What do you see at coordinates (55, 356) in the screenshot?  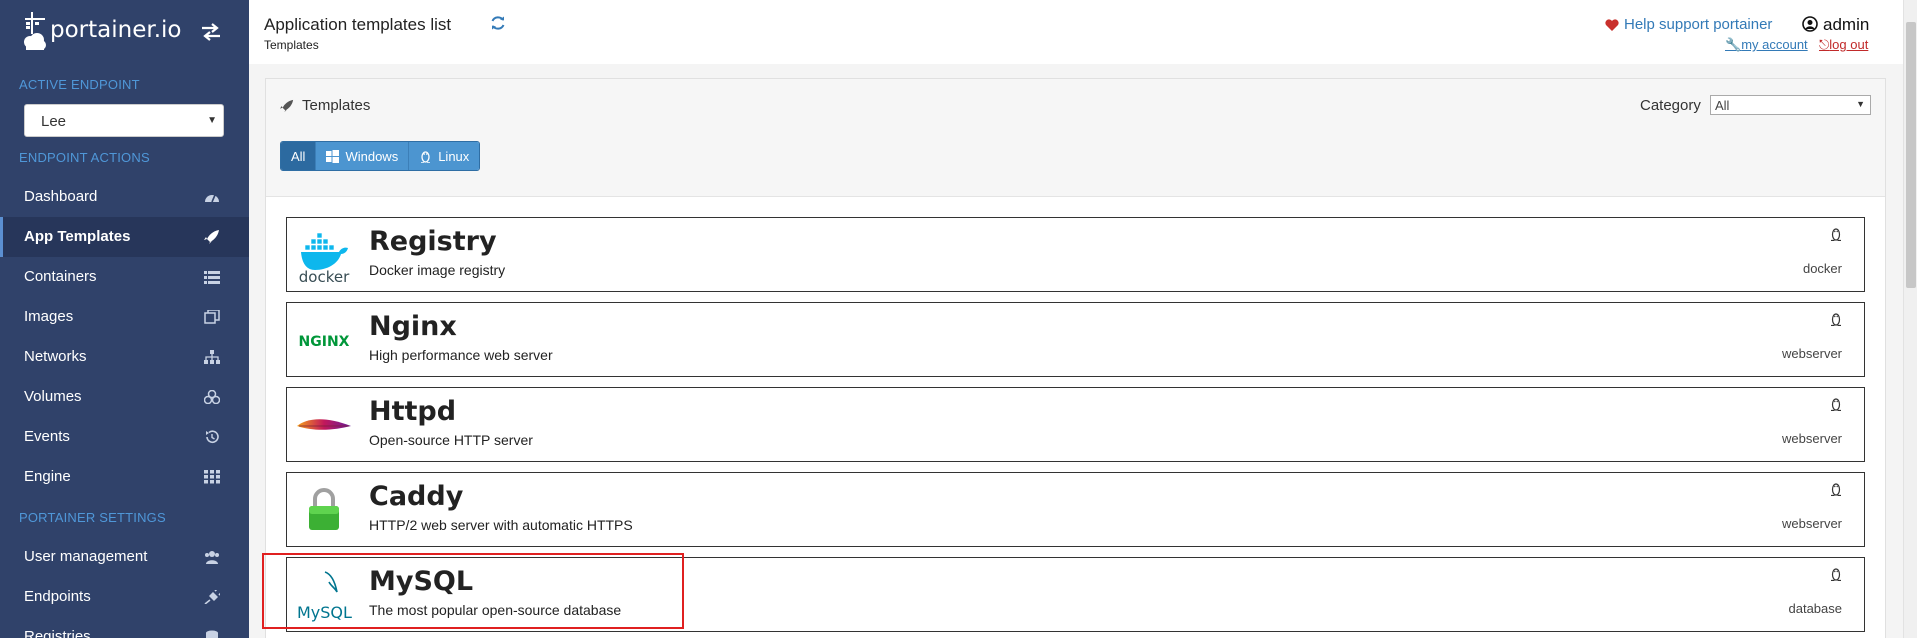 I see `sidebar-item-label: Networks` at bounding box center [55, 356].